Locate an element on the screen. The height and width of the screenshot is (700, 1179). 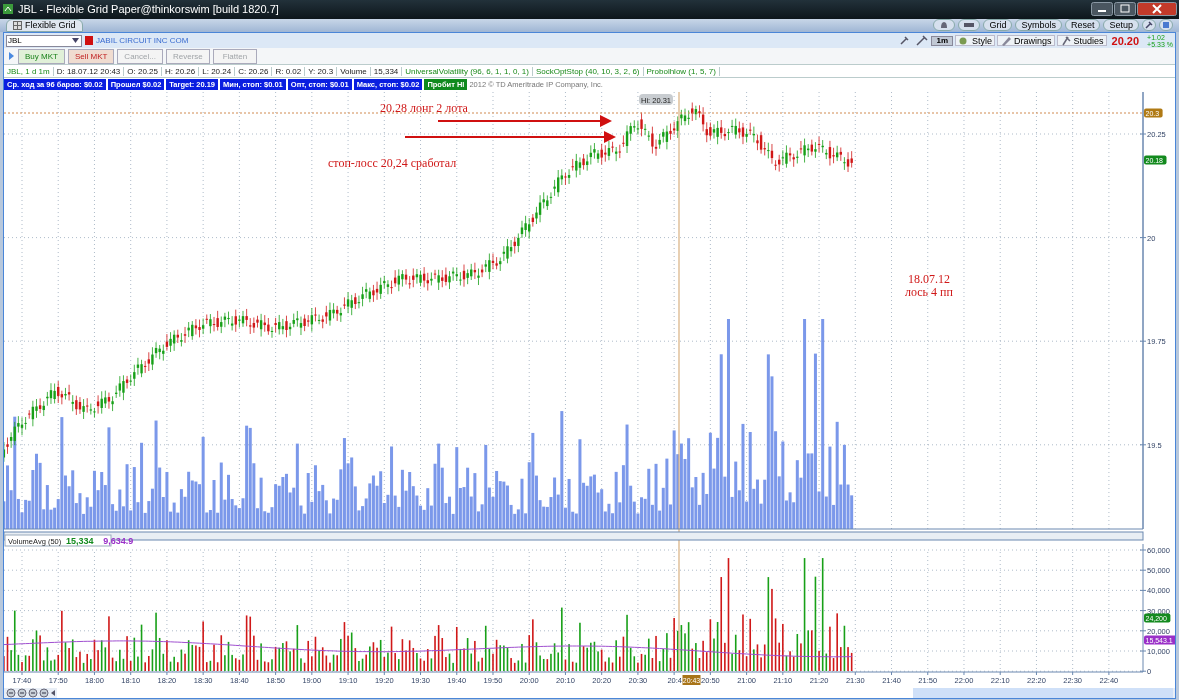
annotation-text: 18.07.12 is located at coordinates (929, 279).